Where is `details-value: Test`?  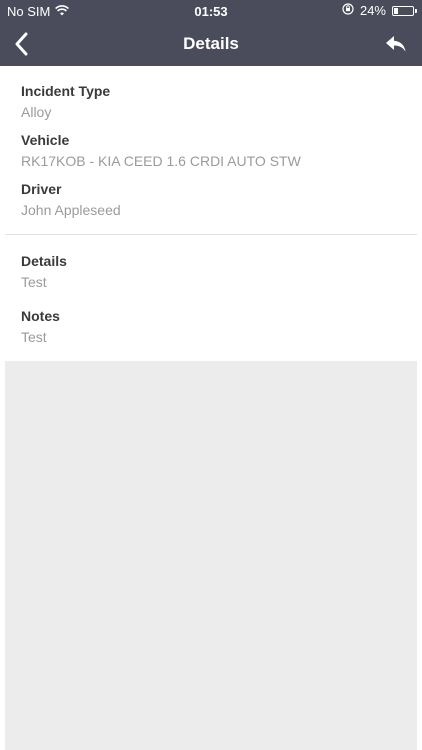
details-value: Test is located at coordinates (34, 282).